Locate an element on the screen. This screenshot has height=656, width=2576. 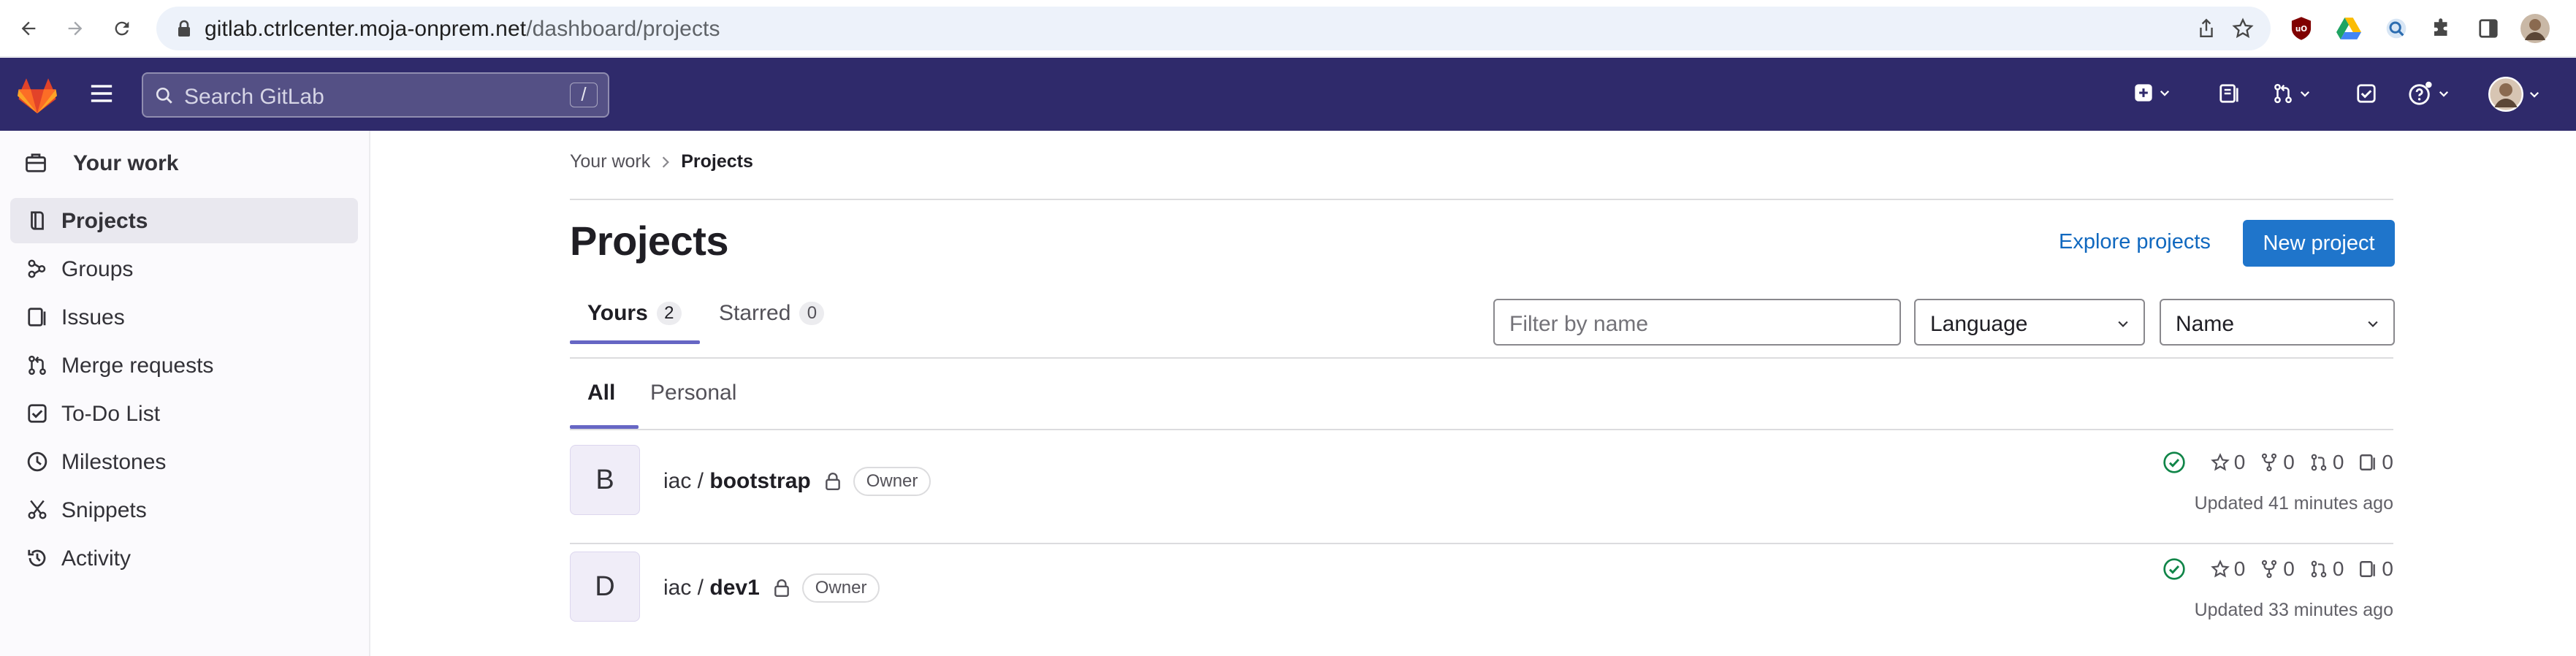
language-select-value: Language is located at coordinates (1979, 324).